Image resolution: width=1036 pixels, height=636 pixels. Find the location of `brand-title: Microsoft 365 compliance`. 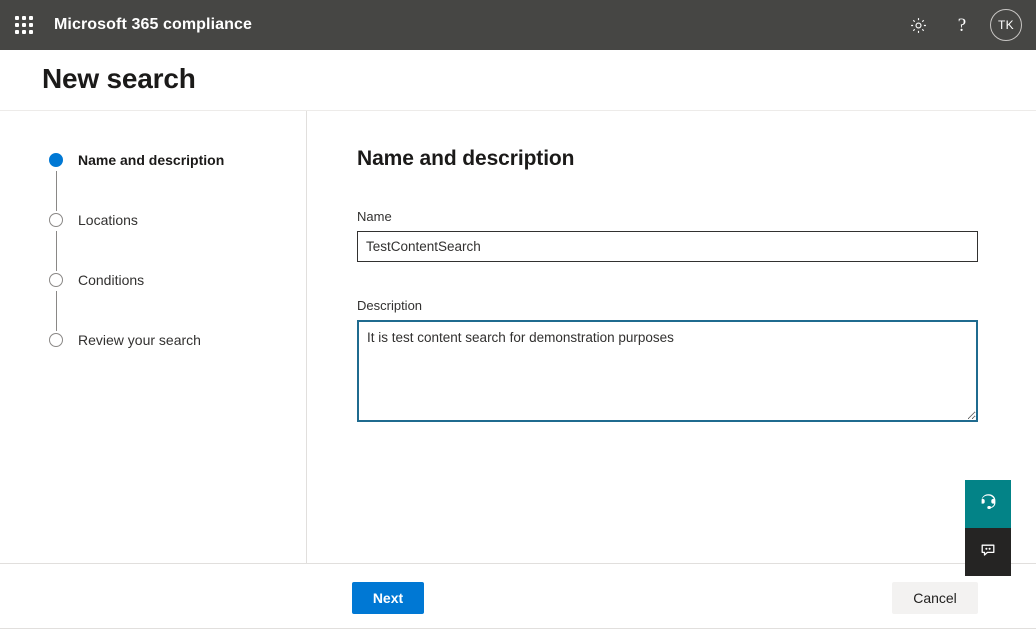

brand-title: Microsoft 365 compliance is located at coordinates (153, 25).